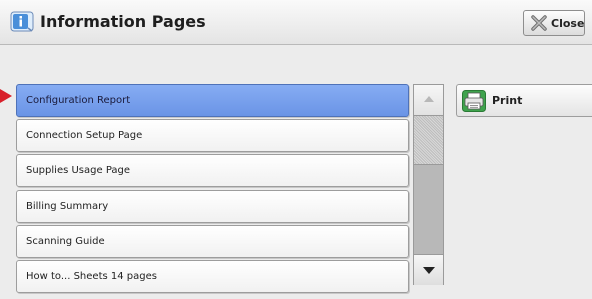 This screenshot has height=299, width=592. Describe the element at coordinates (474, 101) in the screenshot. I see `printer-icon` at that location.